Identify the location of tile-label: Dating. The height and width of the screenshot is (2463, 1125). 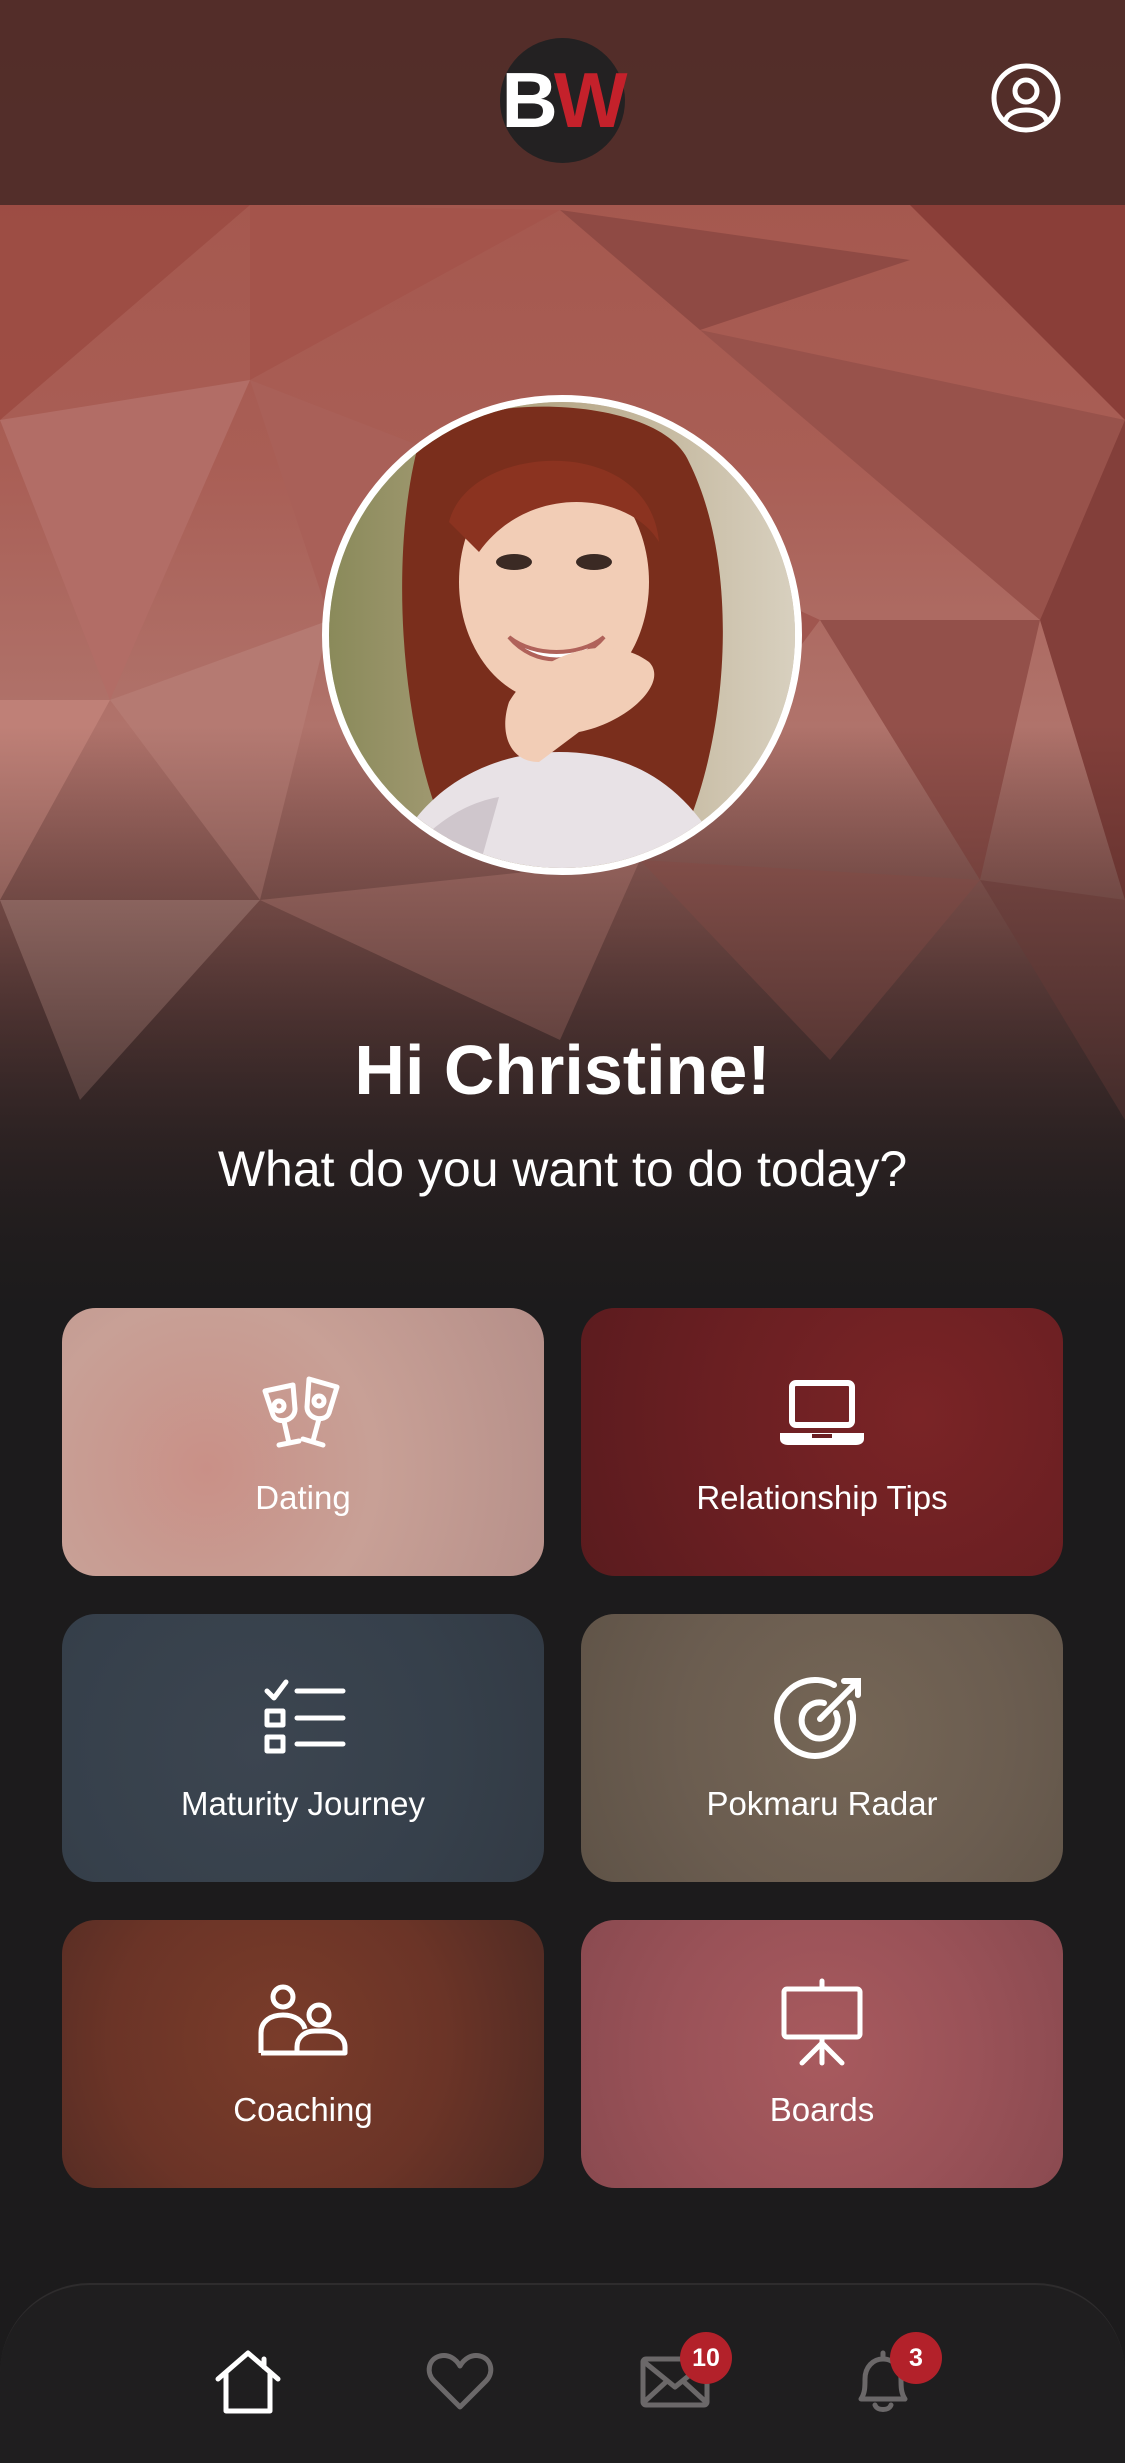
(303, 1497).